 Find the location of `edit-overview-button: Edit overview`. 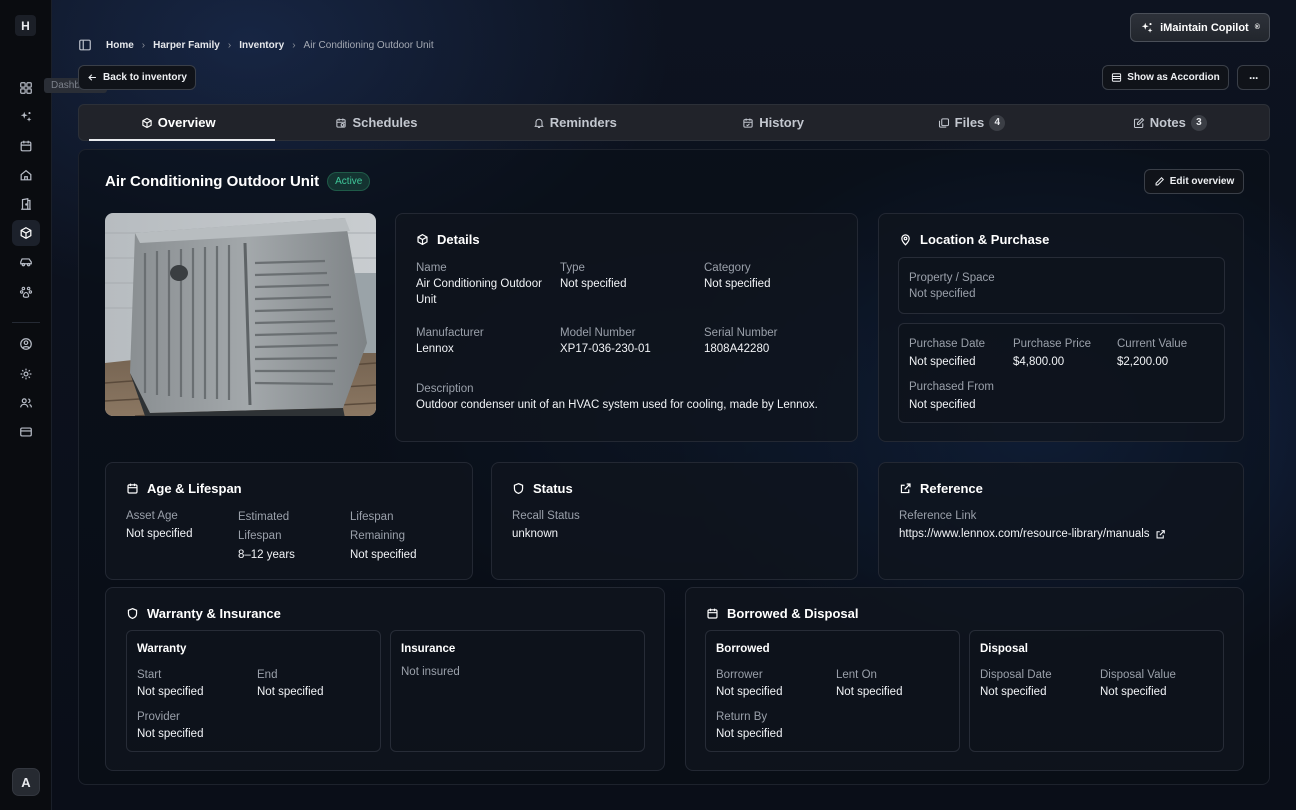

edit-overview-button: Edit overview is located at coordinates (1194, 181).